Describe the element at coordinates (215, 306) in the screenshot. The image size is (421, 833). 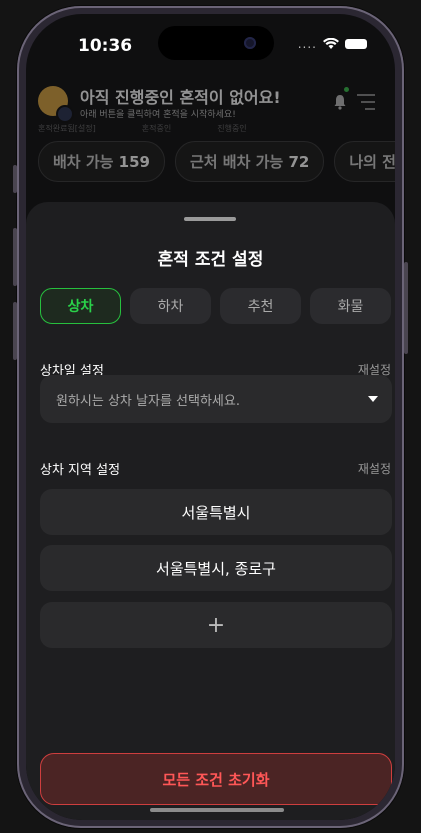
I see `tab-bar: 상차 하차 추천 화물` at that location.